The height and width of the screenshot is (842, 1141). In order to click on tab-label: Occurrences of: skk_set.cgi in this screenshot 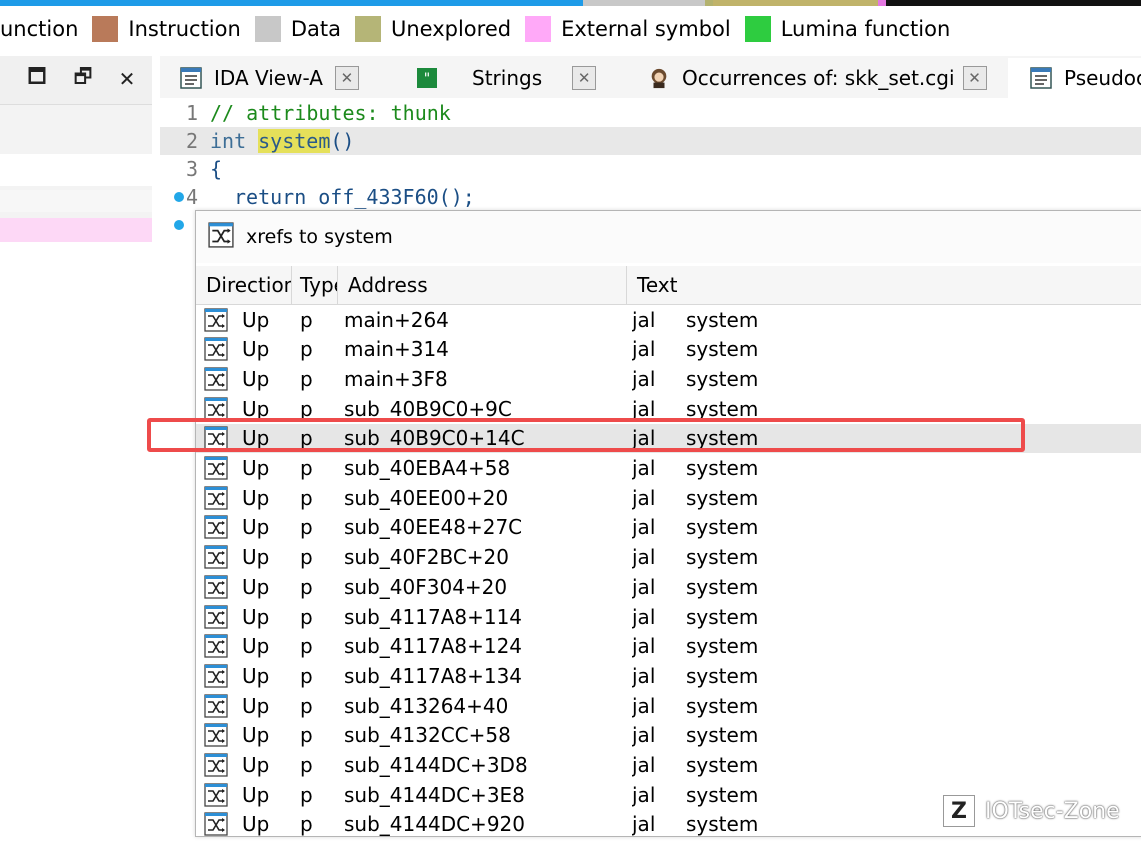, I will do `click(818, 78)`.